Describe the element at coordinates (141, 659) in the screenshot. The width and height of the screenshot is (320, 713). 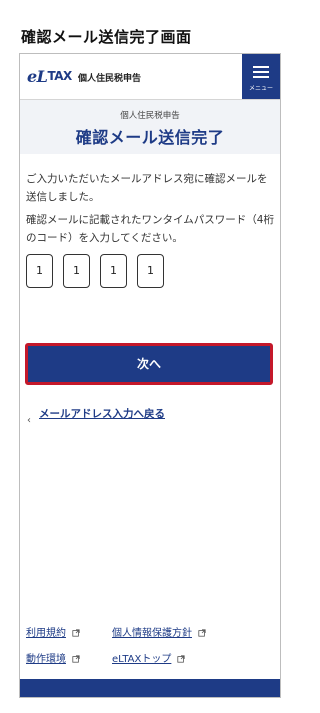
I see `footer-link-eltax-top-label: eLTAXトップ` at that location.